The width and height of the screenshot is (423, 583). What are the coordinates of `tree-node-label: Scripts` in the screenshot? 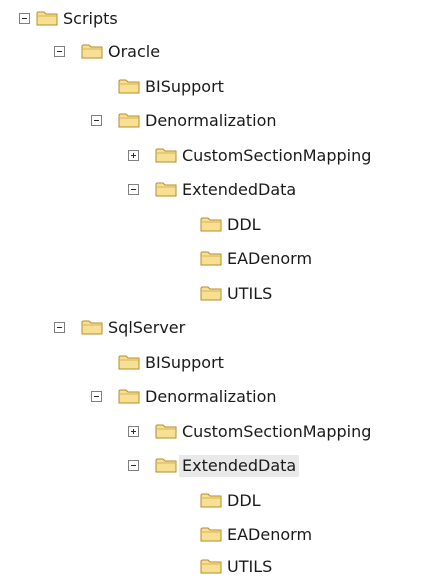 It's located at (90, 19).